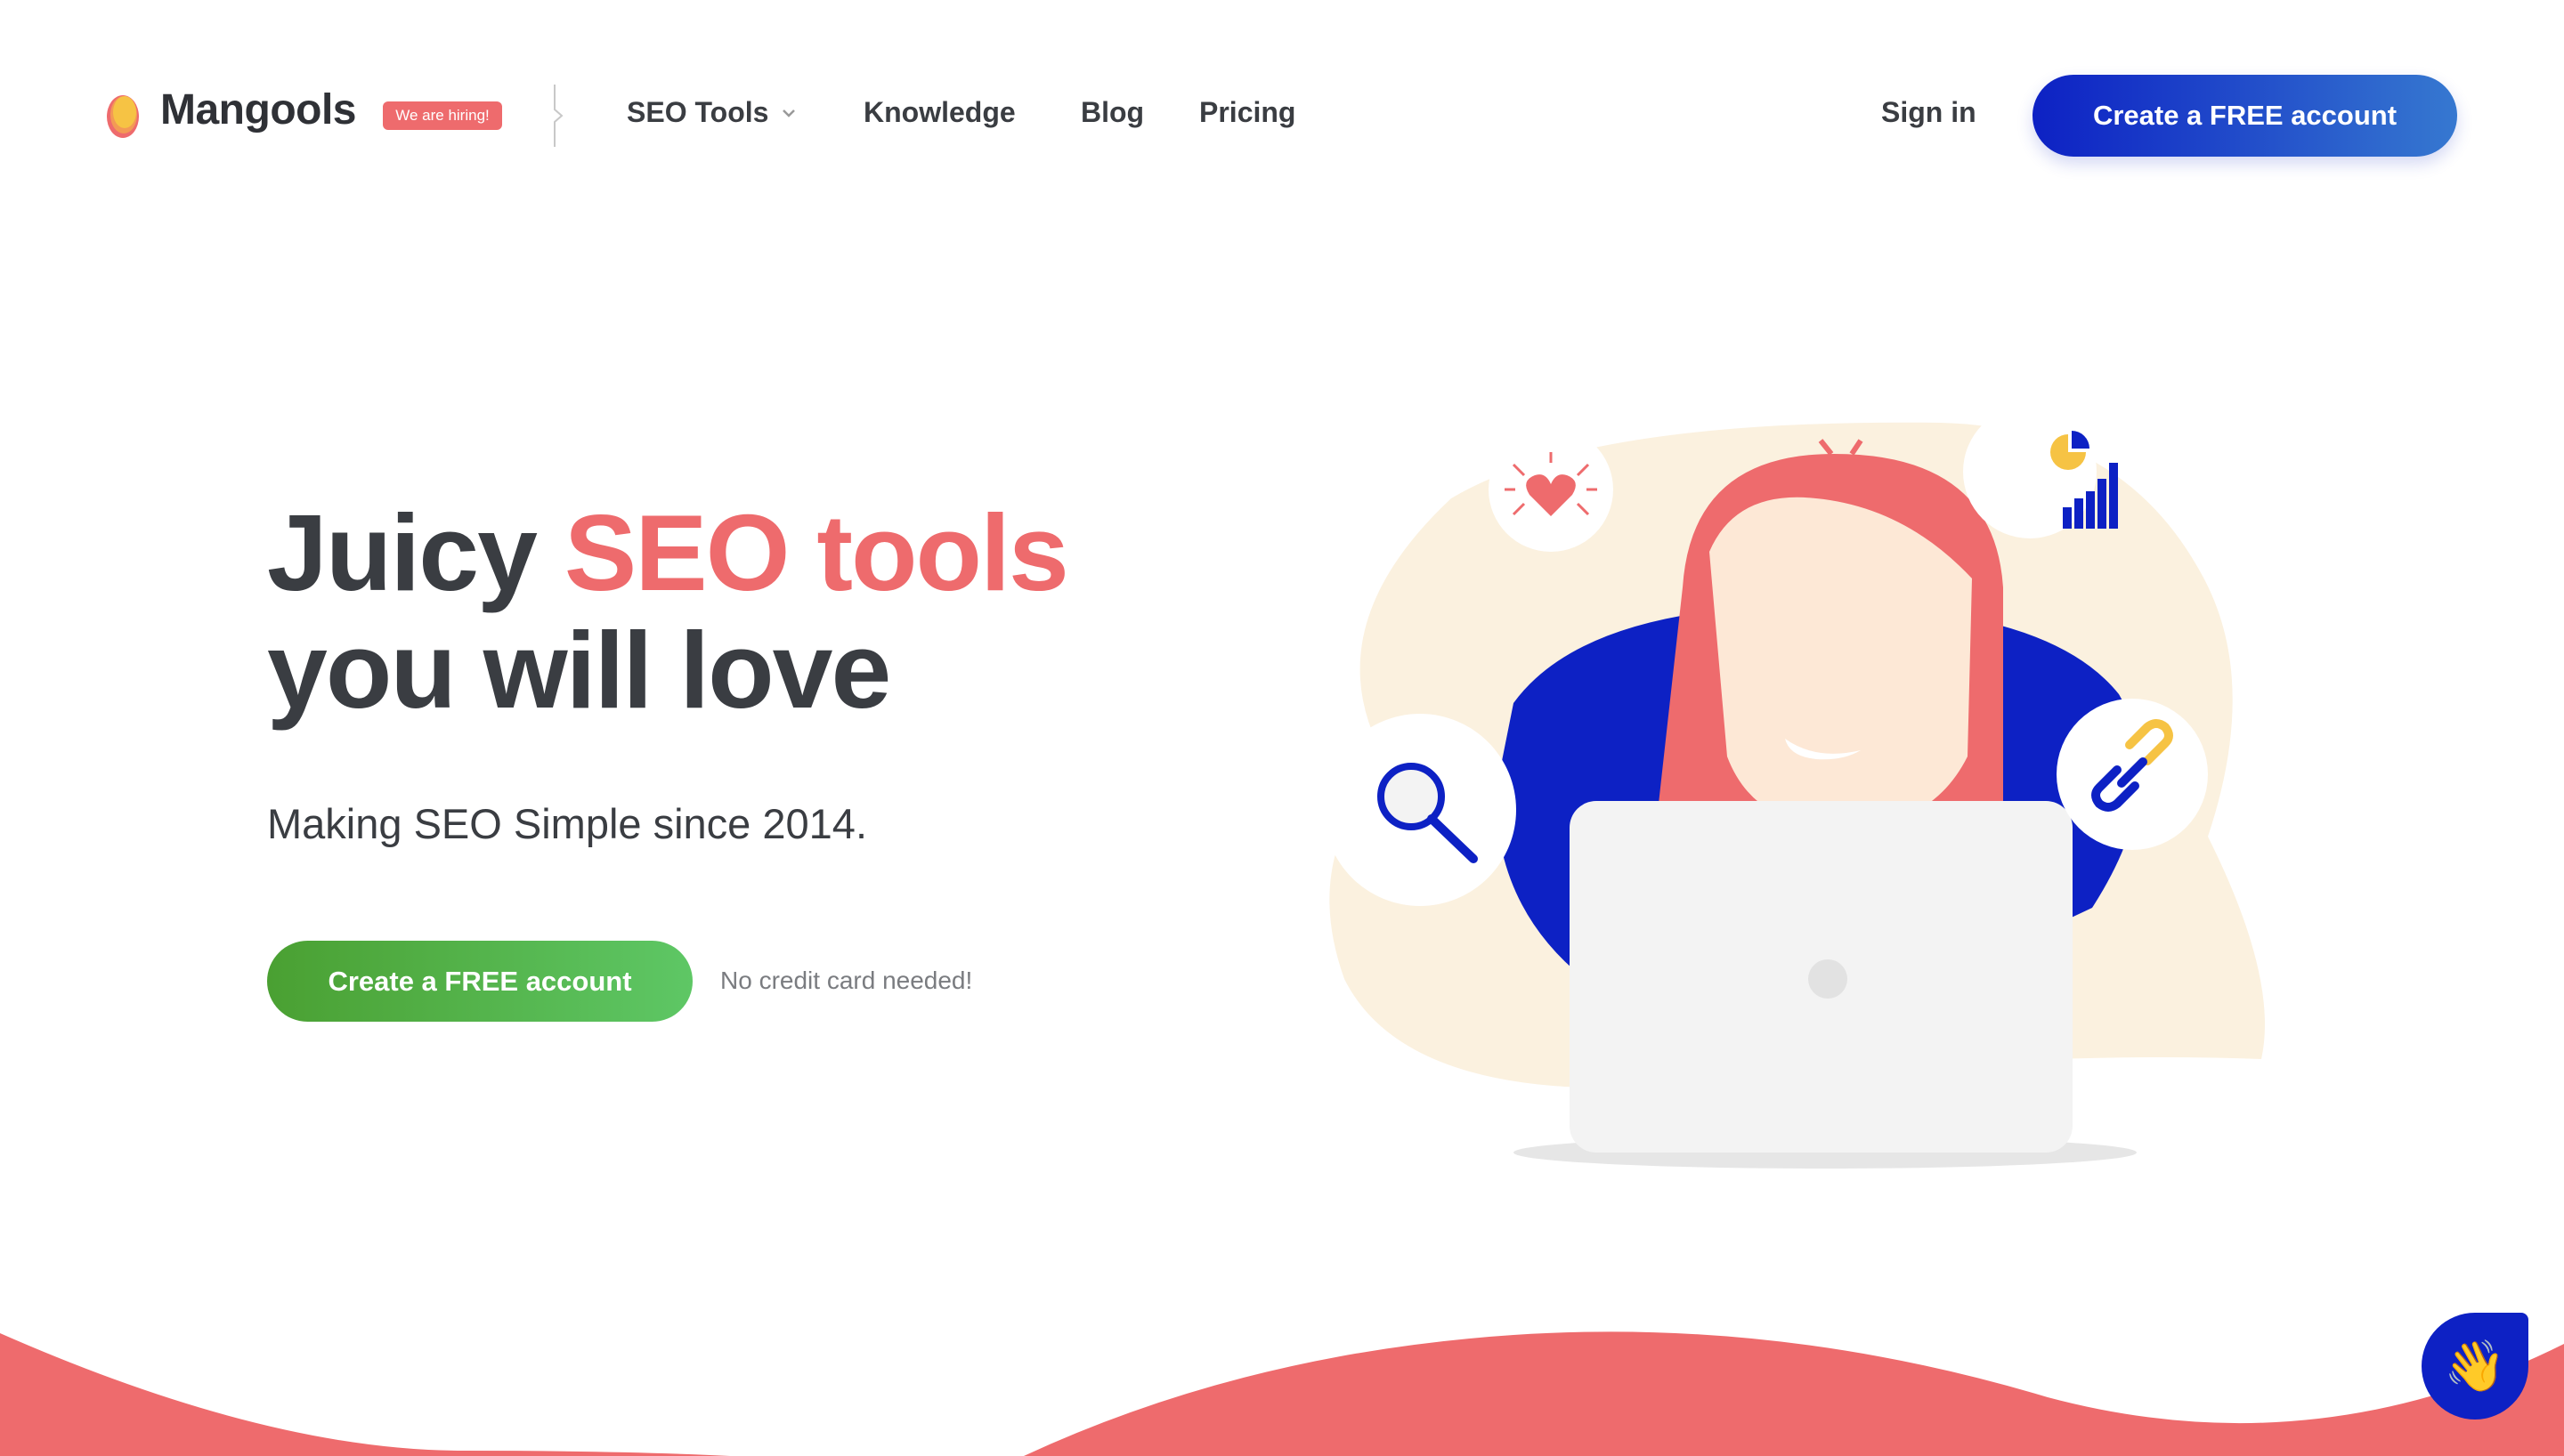 This screenshot has height=1456, width=2564. I want to click on waving-hand-icon: 👋, so click(2475, 1366).